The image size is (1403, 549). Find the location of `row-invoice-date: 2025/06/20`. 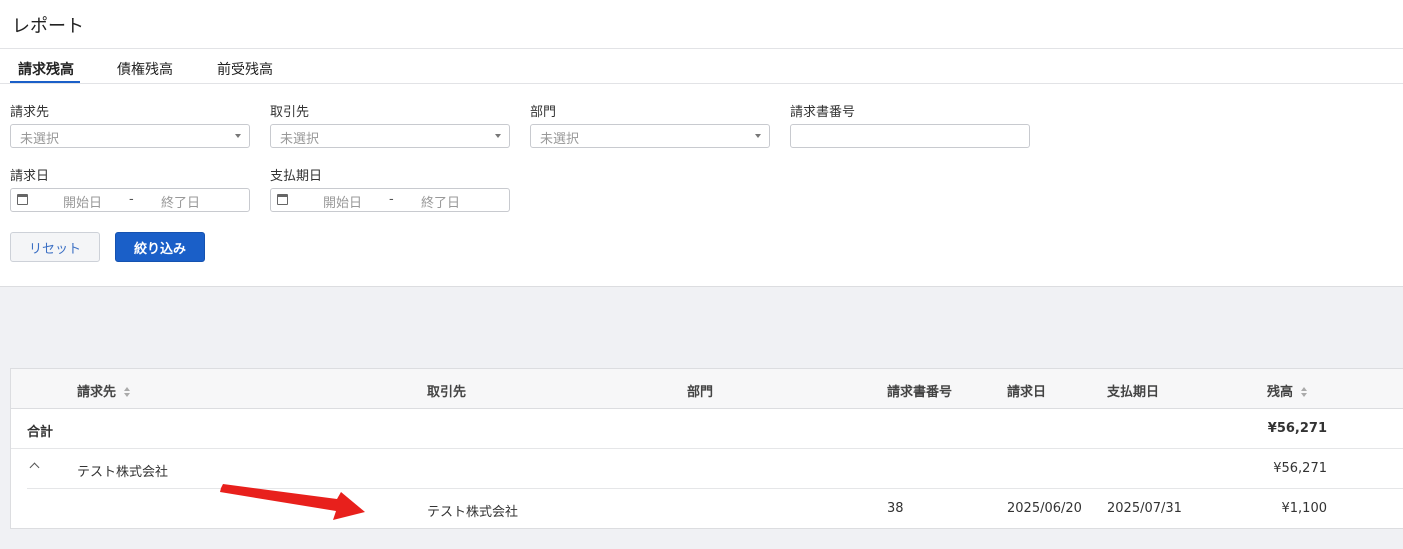

row-invoice-date: 2025/06/20 is located at coordinates (1044, 508).